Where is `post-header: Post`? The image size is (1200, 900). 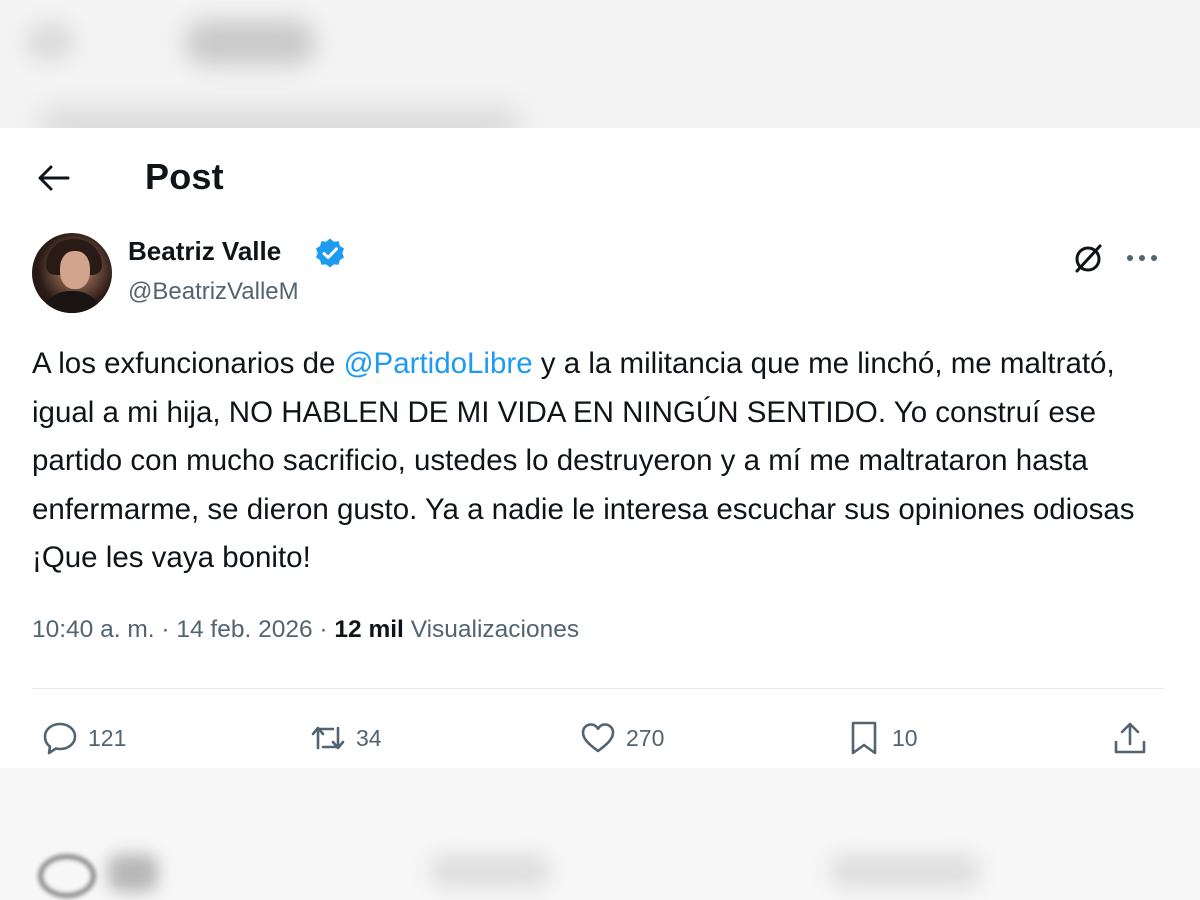 post-header: Post is located at coordinates (600, 175).